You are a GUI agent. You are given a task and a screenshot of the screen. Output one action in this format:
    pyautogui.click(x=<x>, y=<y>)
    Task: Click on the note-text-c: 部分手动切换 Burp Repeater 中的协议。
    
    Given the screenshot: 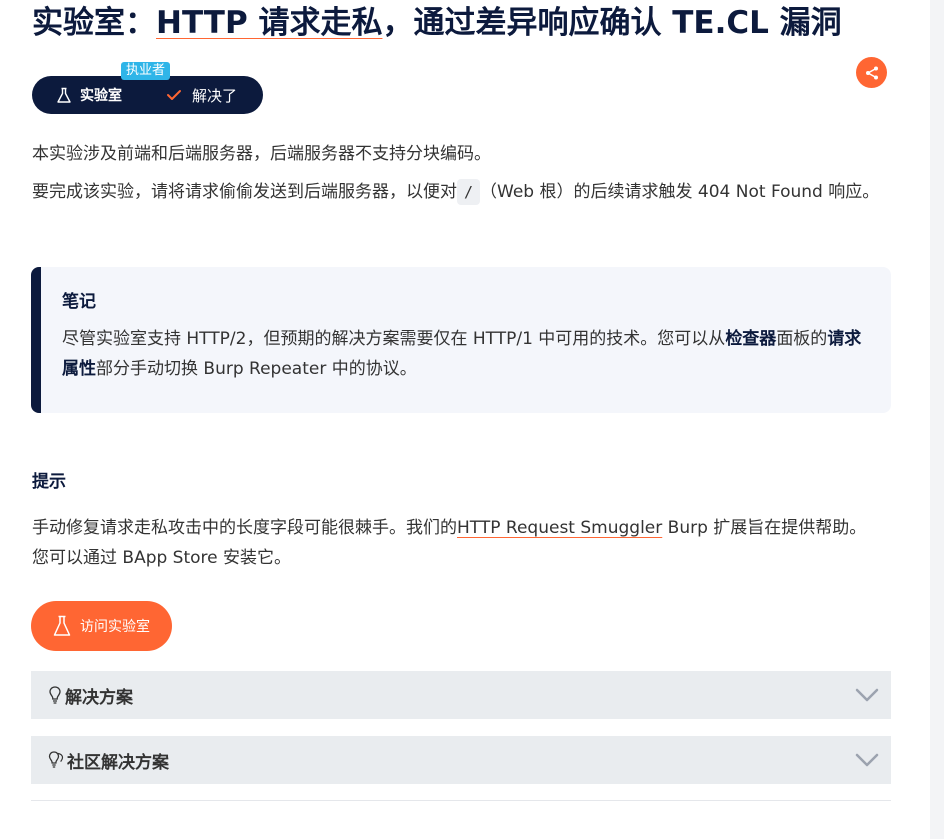 What is the action you would take?
    pyautogui.click(x=256, y=369)
    